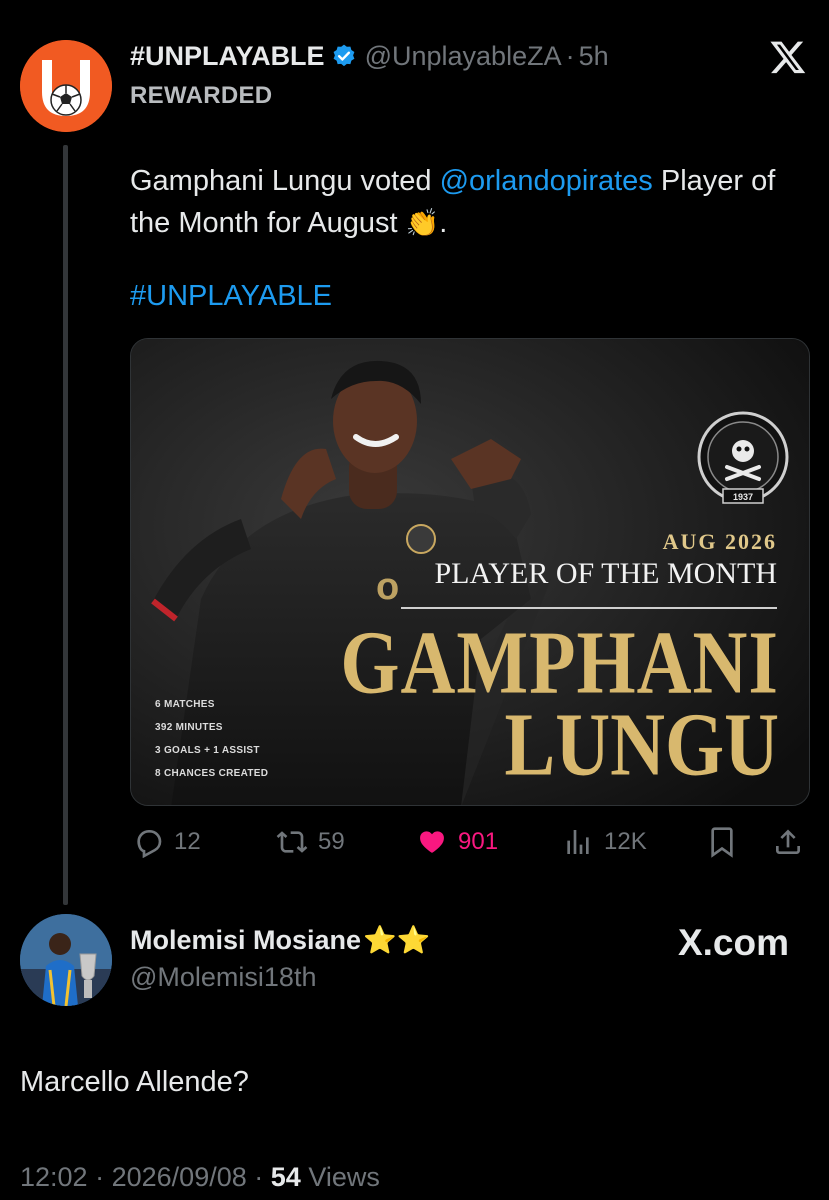 The height and width of the screenshot is (1200, 829). Describe the element at coordinates (478, 841) in the screenshot. I see `like-count: 901` at that location.